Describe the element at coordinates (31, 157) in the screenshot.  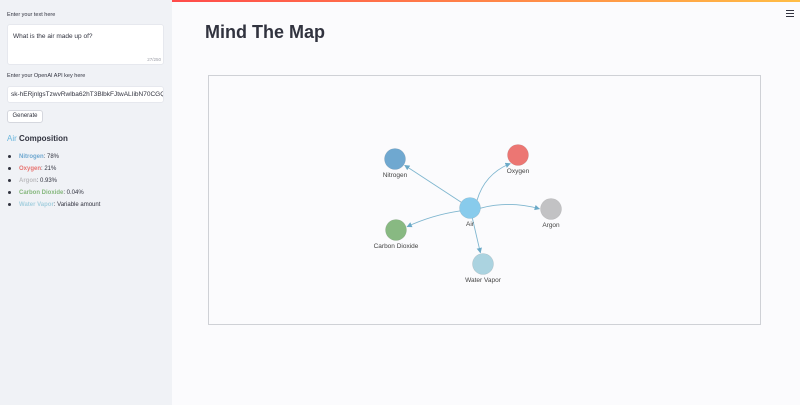
I see `component-name: Nitrogen` at that location.